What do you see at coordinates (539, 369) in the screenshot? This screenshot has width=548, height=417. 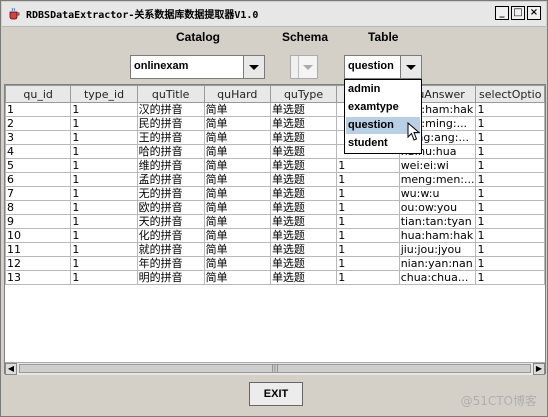 I see `scroll-right-icon: ▶` at bounding box center [539, 369].